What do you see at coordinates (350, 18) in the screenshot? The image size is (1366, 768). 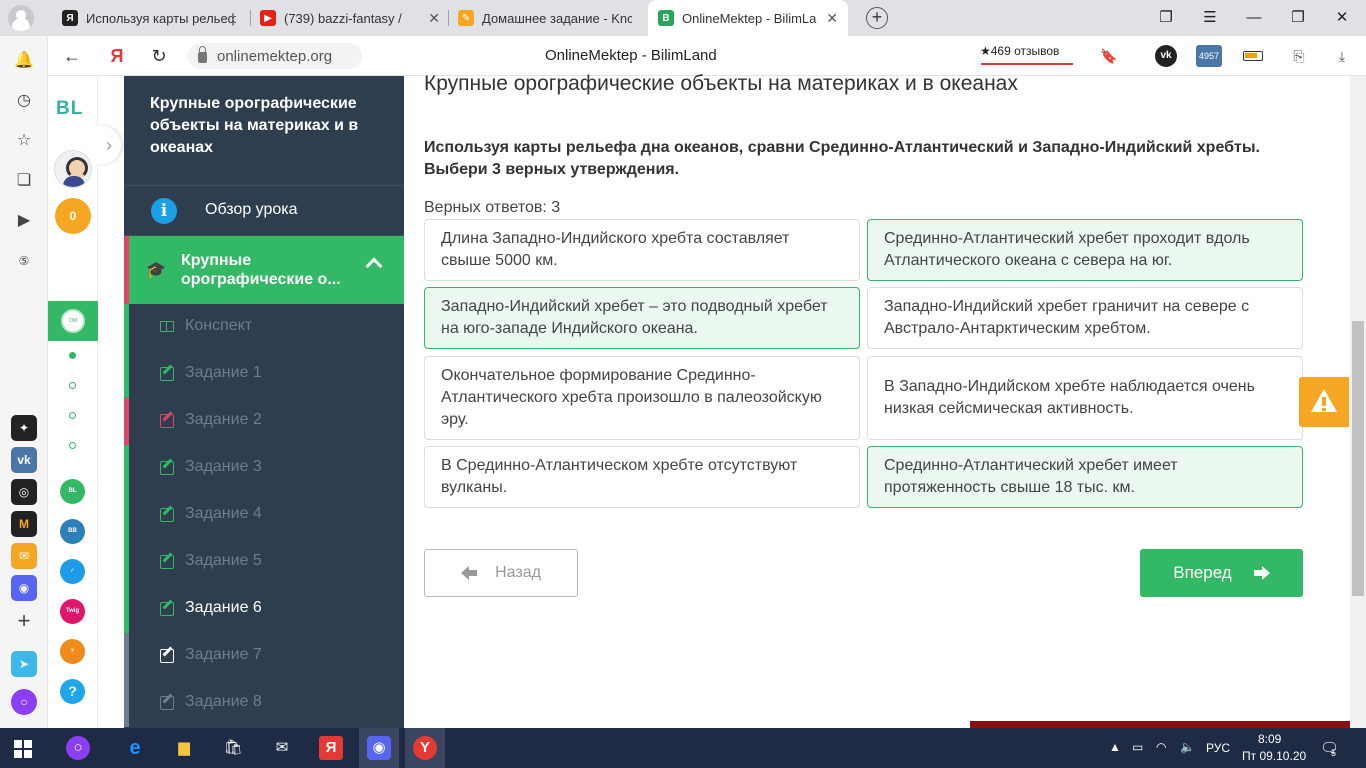 I see `browser-tab: ▶ (739) bazzi-fantasy / ✕` at bounding box center [350, 18].